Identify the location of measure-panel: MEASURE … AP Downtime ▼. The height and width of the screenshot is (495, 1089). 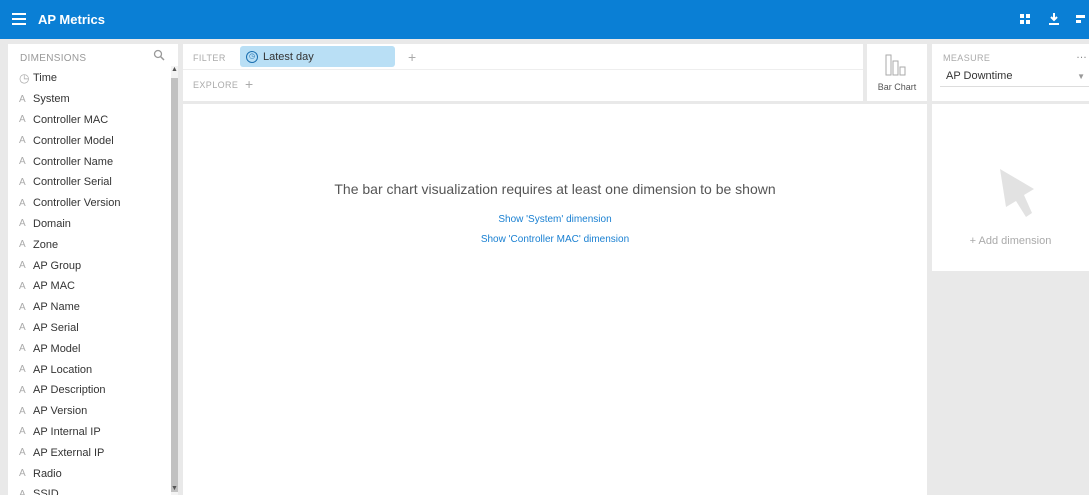
(1010, 72).